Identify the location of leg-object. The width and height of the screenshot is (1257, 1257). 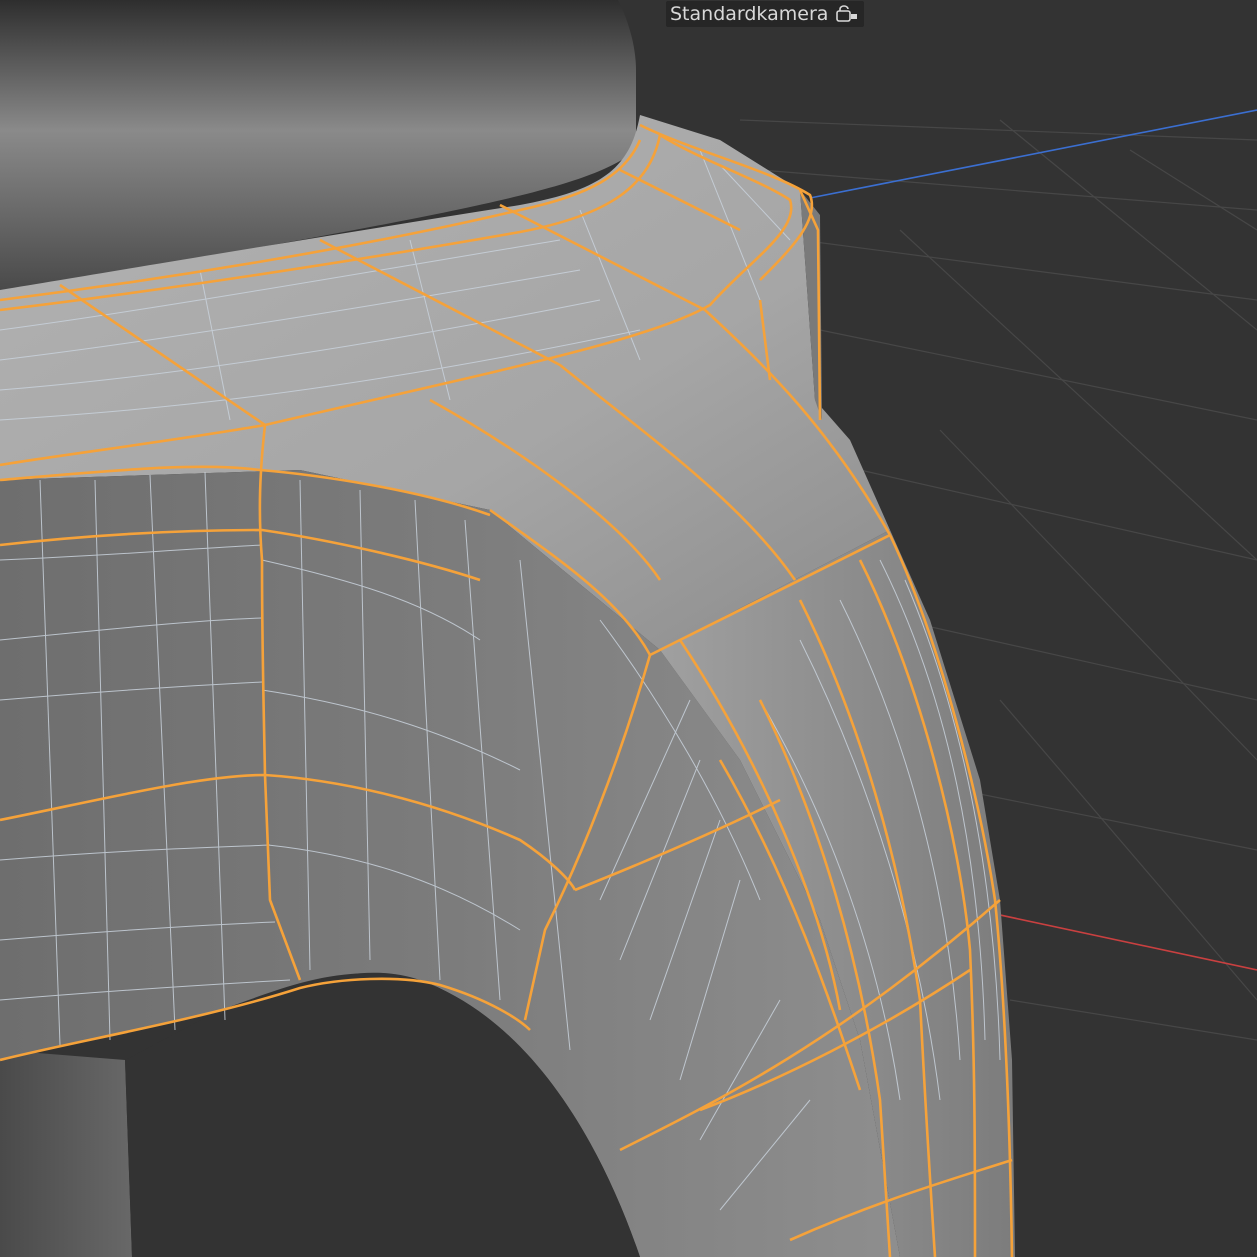
(66, 1153).